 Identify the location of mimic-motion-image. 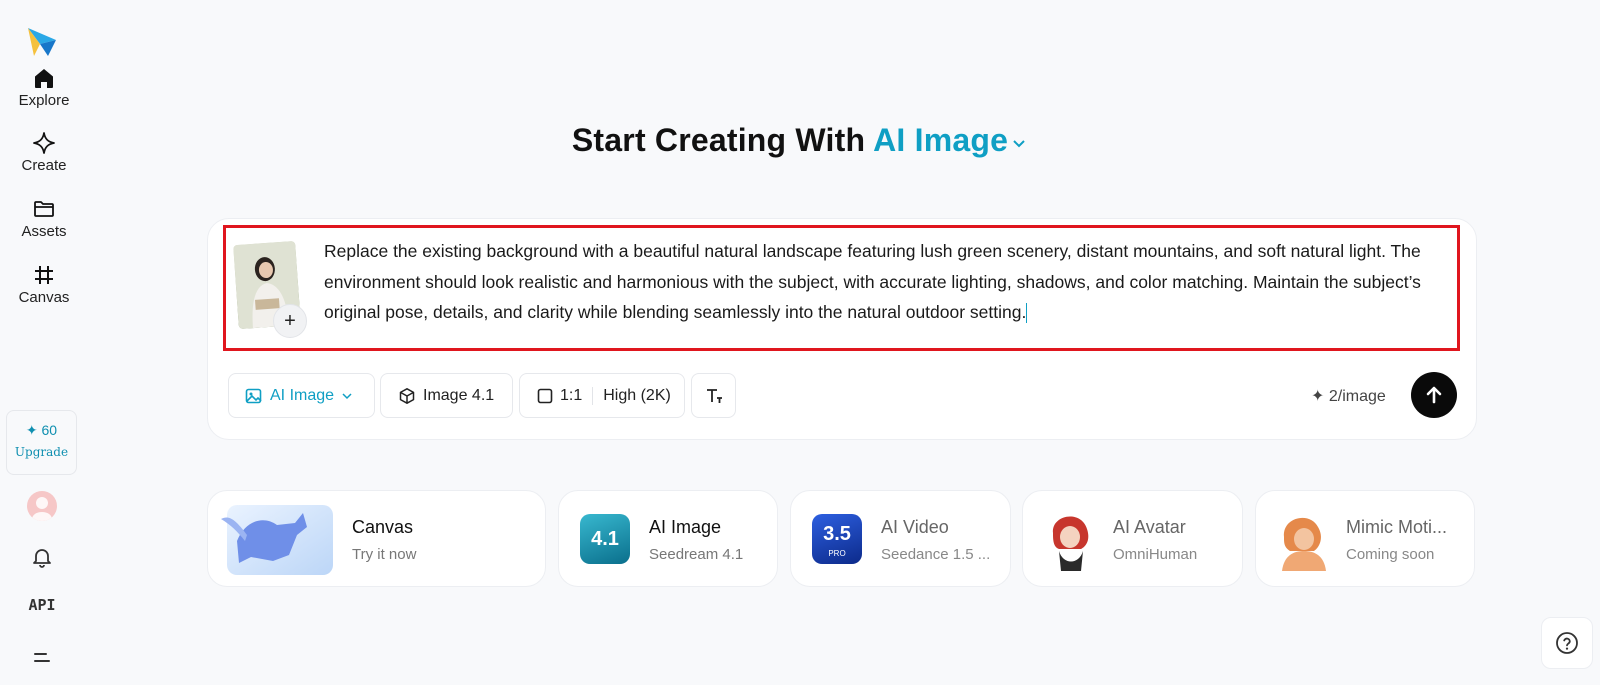
(1304, 544).